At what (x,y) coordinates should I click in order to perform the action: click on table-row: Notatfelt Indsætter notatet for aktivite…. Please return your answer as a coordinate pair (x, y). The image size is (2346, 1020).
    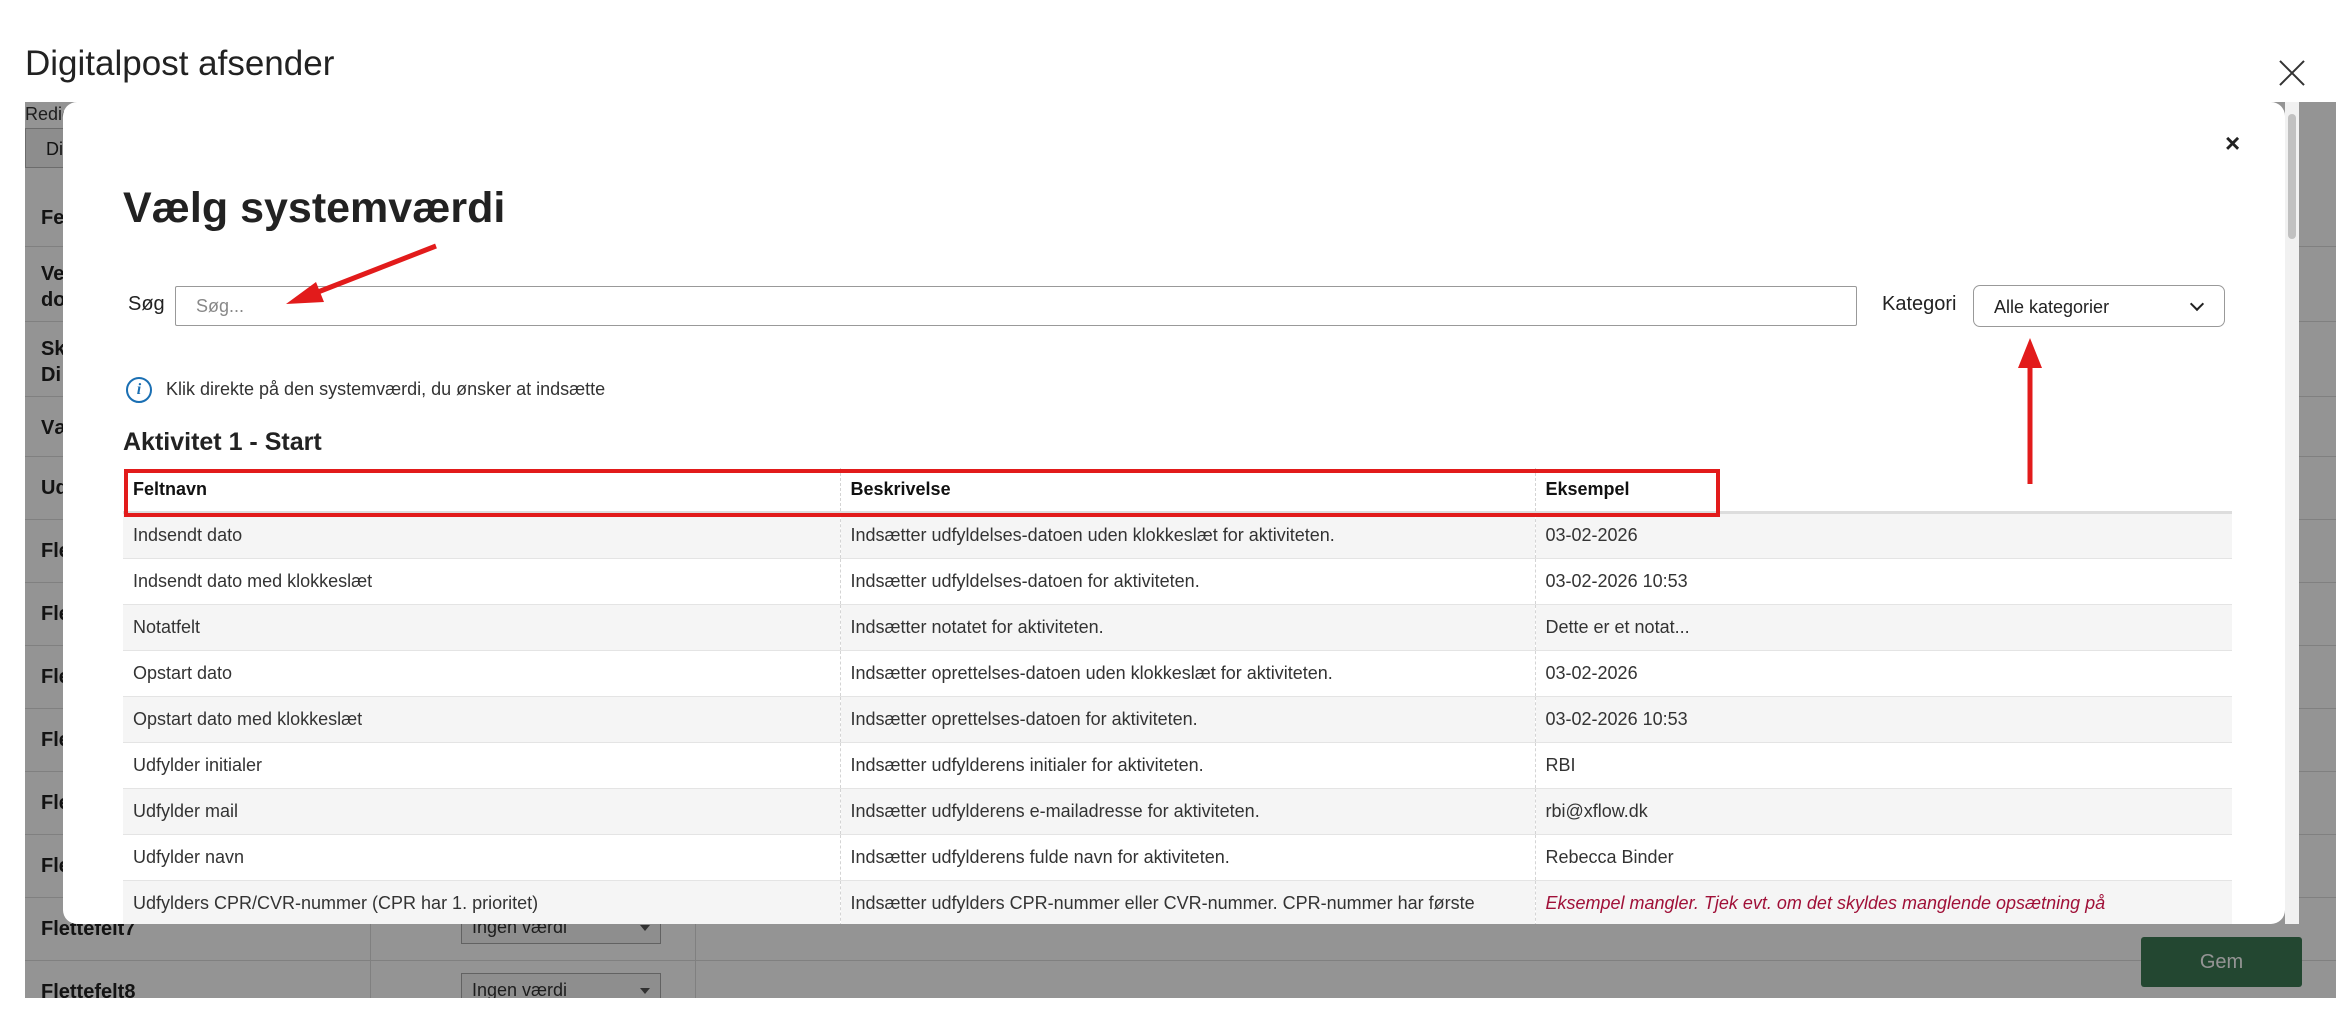
    Looking at the image, I should click on (1177, 627).